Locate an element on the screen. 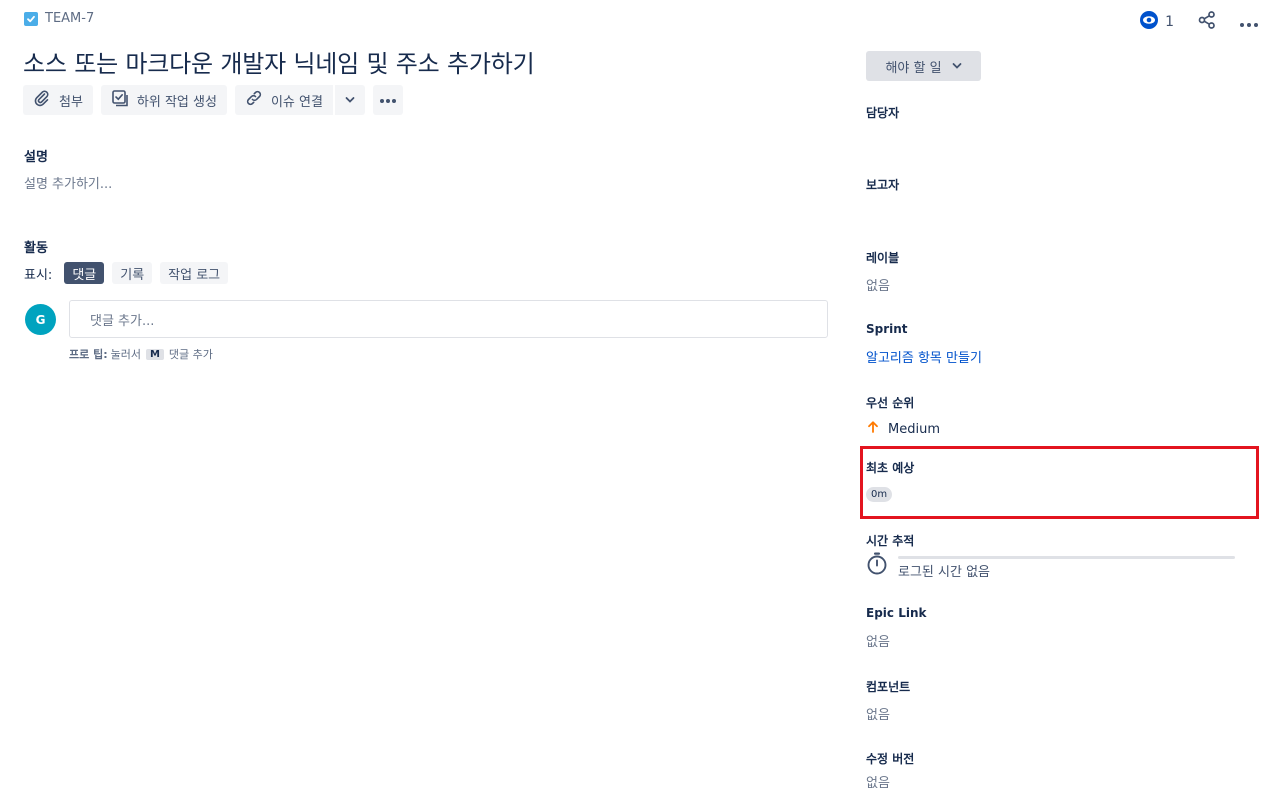 The width and height of the screenshot is (1280, 788). subtask-icon is located at coordinates (120, 100).